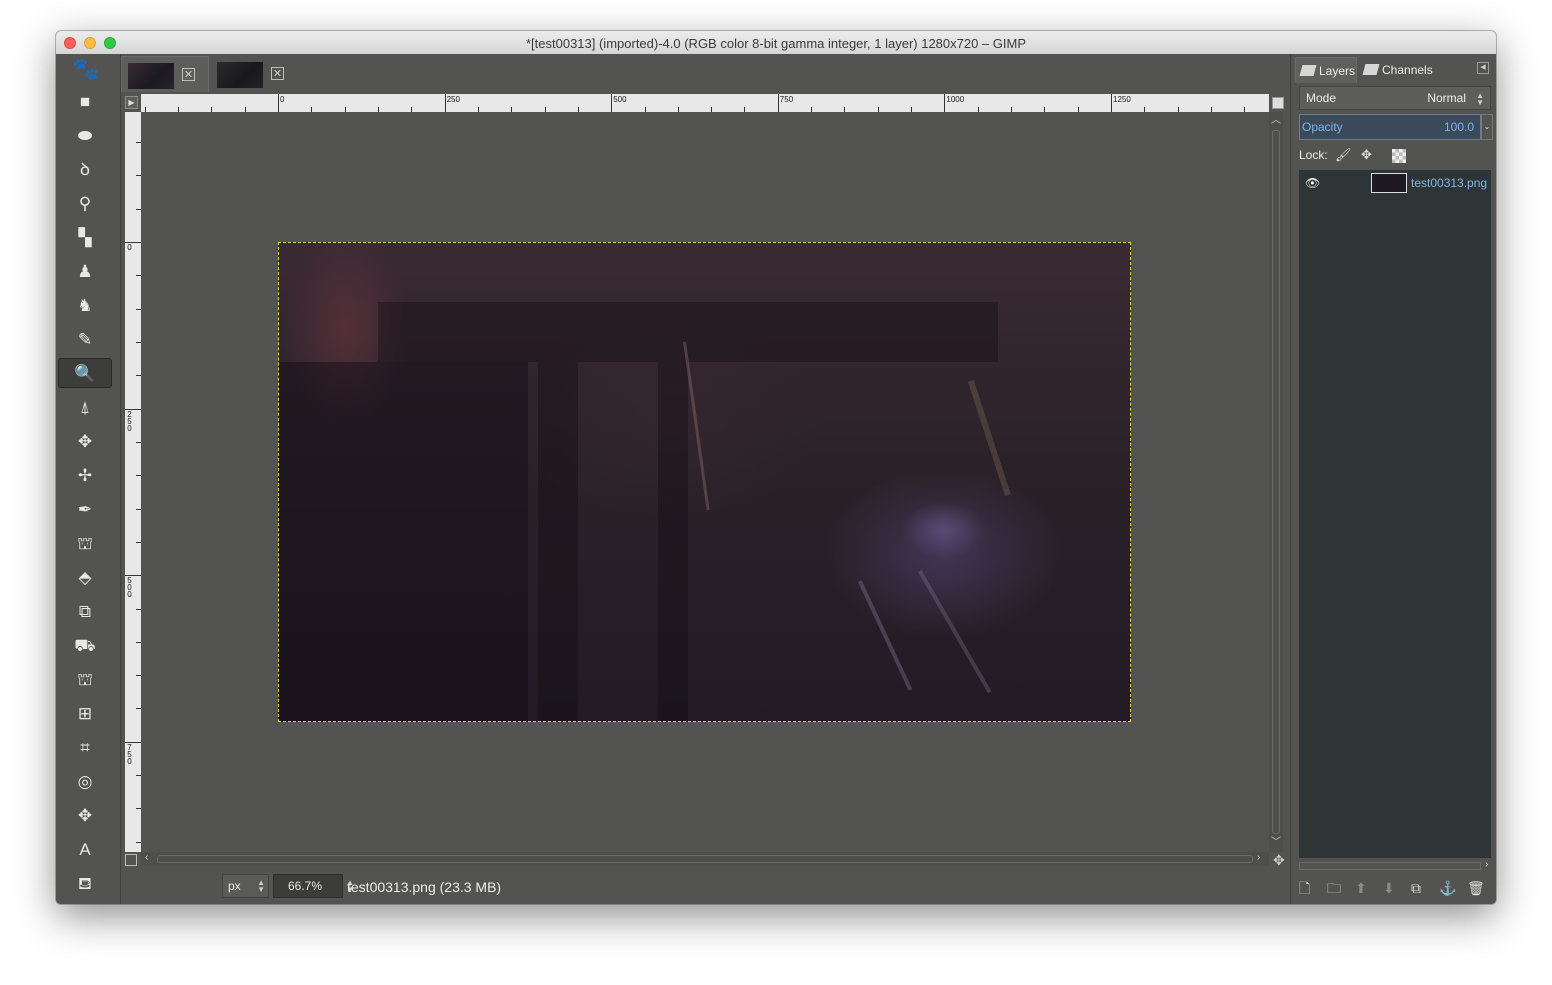 Image resolution: width=1552 pixels, height=985 pixels. Describe the element at coordinates (1395, 98) in the screenshot. I see `mode-selector: Mode Normal ▲ ▼` at that location.